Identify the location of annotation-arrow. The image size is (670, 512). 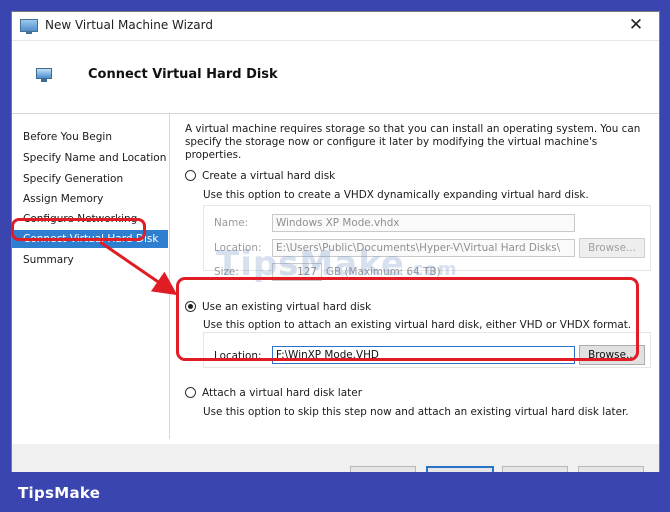
(138, 268).